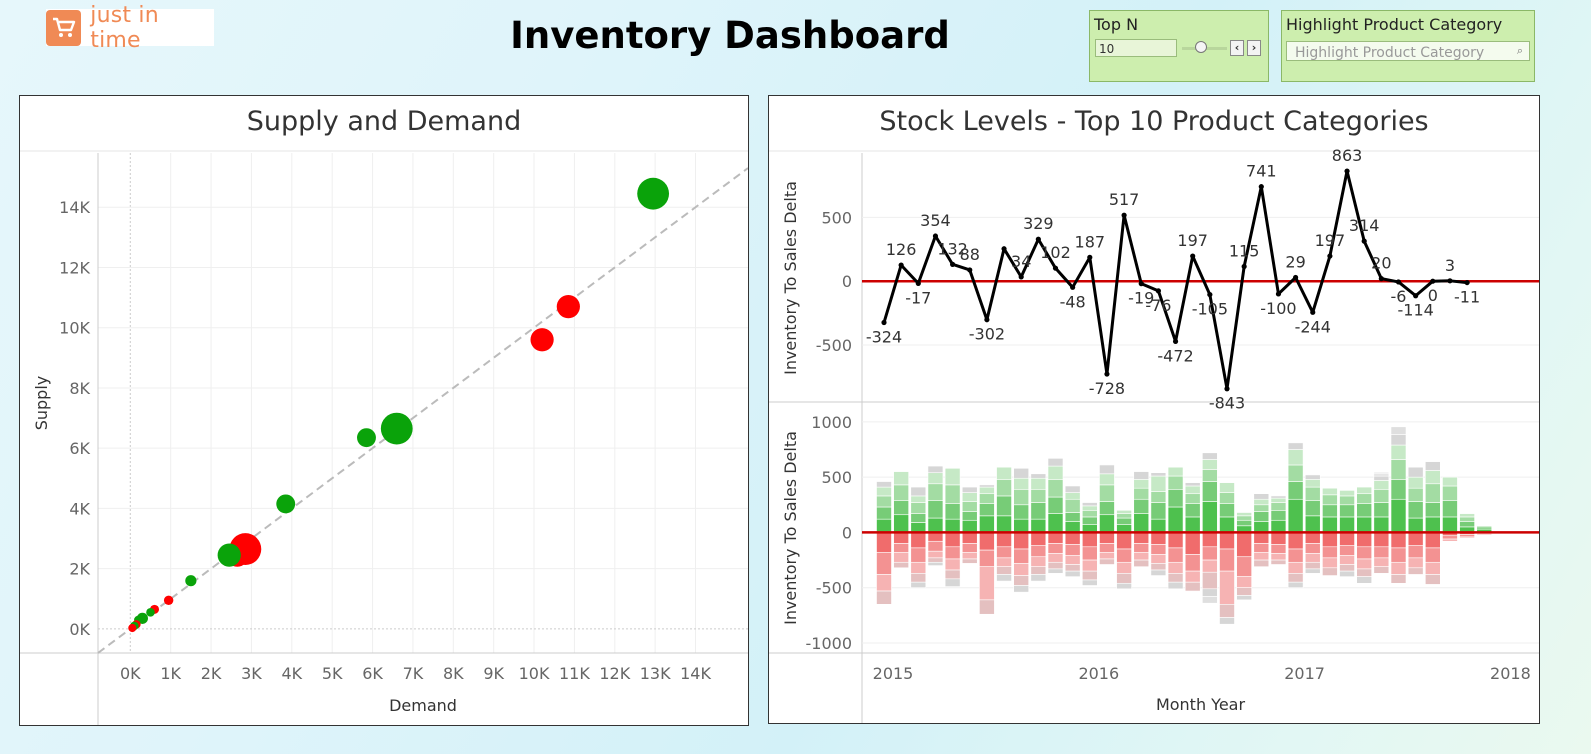 This screenshot has height=754, width=1591. Describe the element at coordinates (1467, 297) in the screenshot. I see `data-label: -11` at that location.